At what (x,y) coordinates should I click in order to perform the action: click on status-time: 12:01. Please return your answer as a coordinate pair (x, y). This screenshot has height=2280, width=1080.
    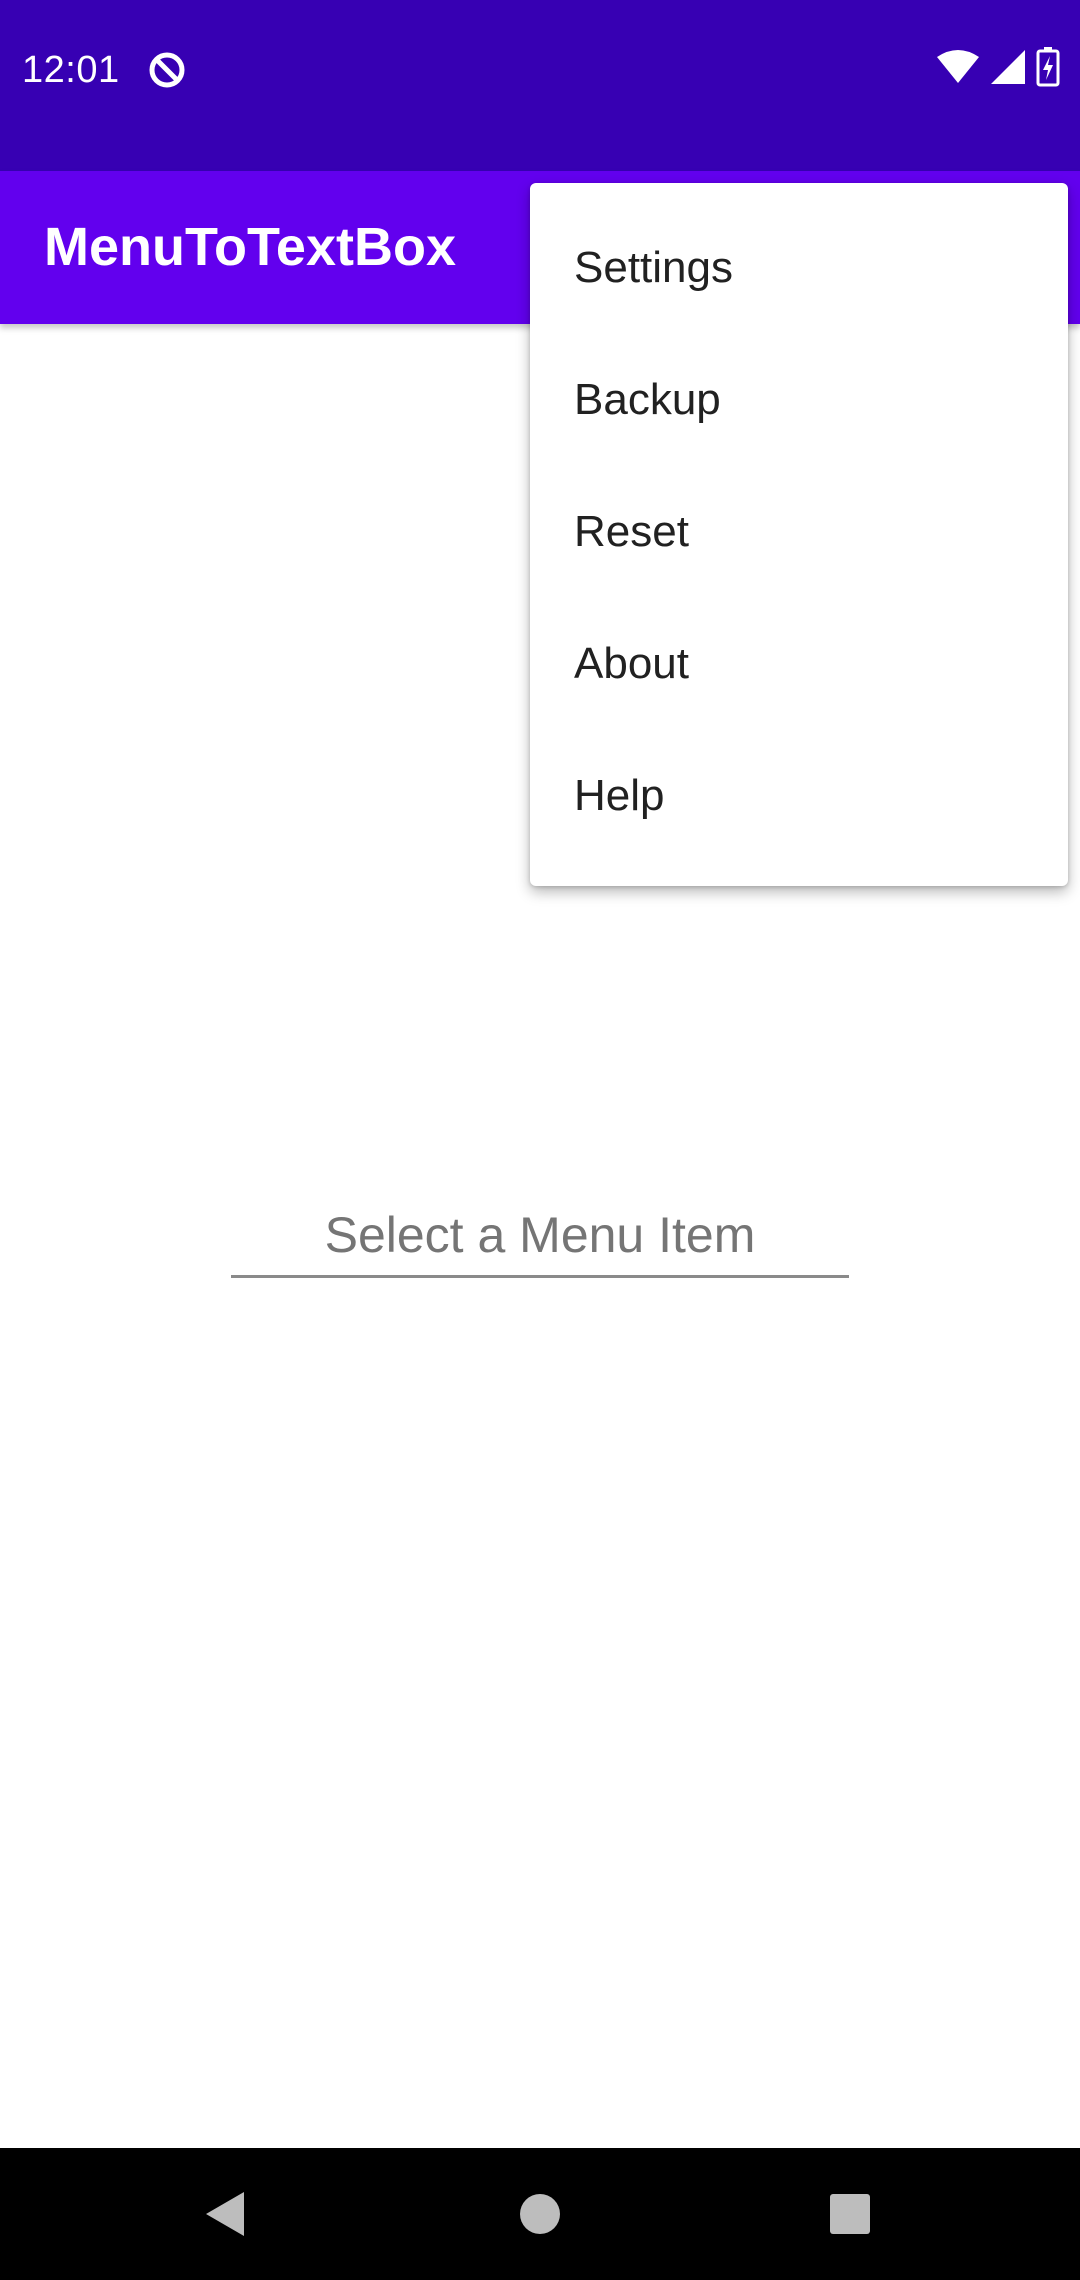
    Looking at the image, I should click on (71, 70).